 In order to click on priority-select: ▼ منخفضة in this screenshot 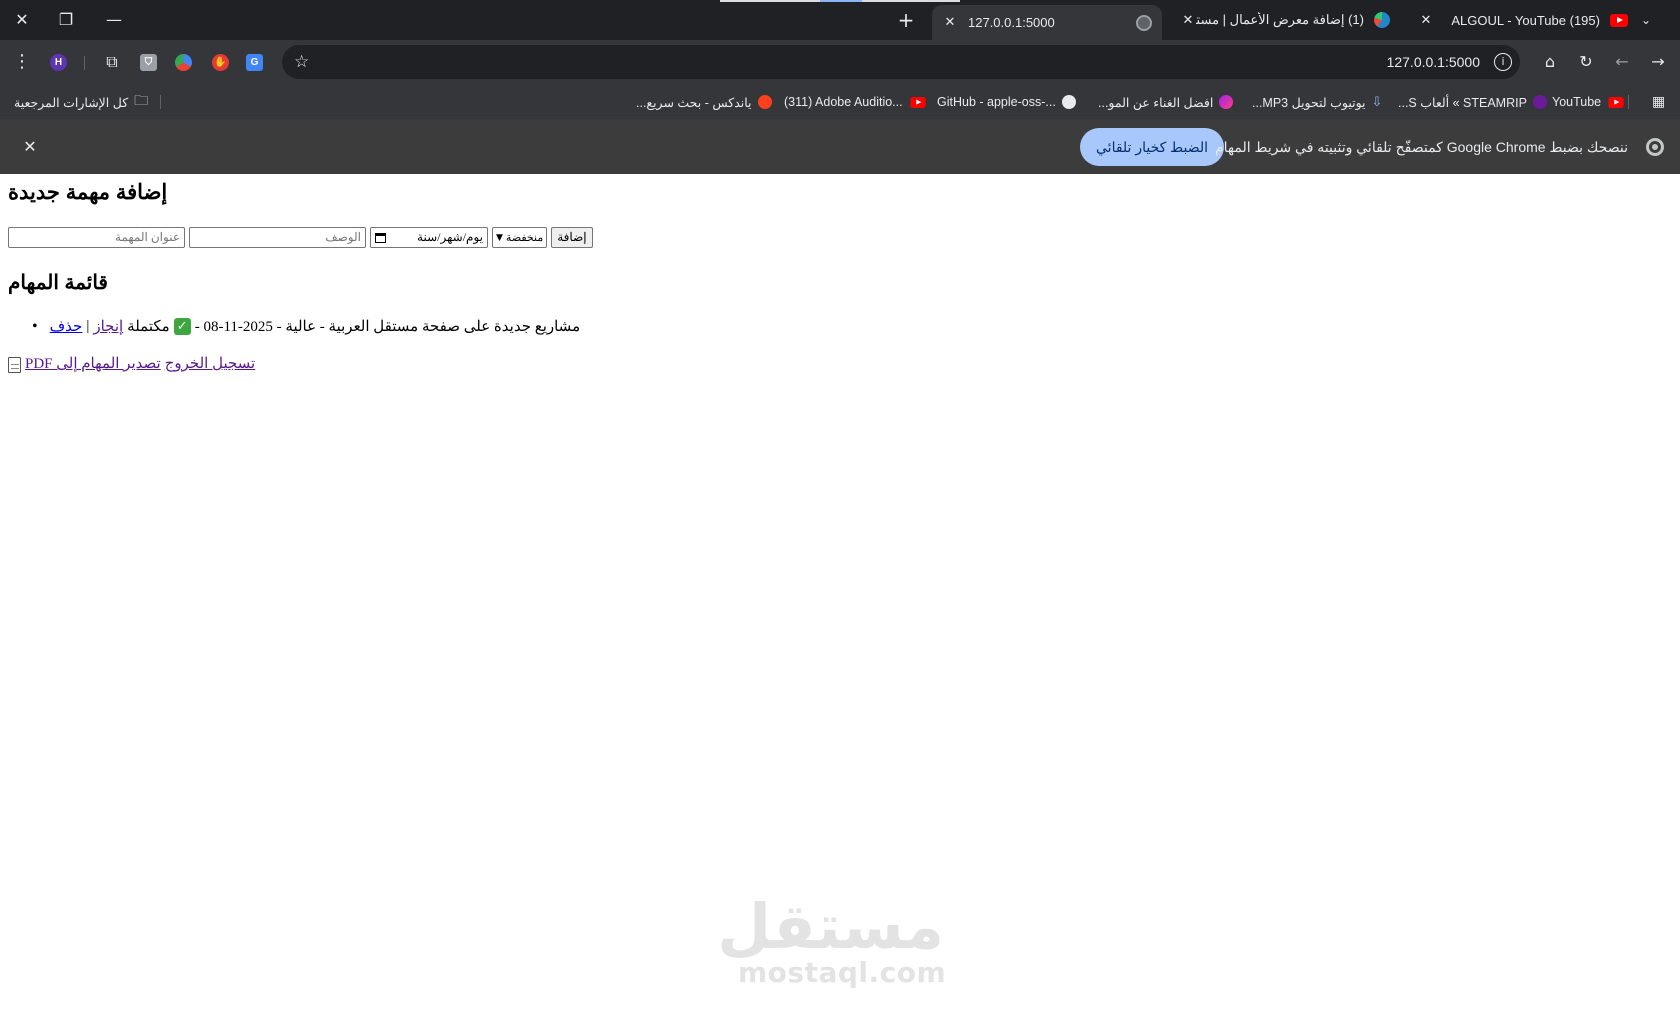, I will do `click(520, 237)`.